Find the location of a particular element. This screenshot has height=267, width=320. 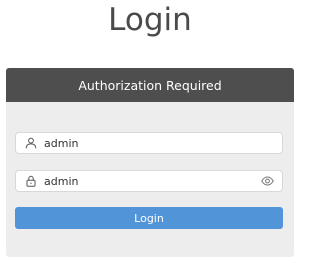

eye-icon is located at coordinates (267, 181).